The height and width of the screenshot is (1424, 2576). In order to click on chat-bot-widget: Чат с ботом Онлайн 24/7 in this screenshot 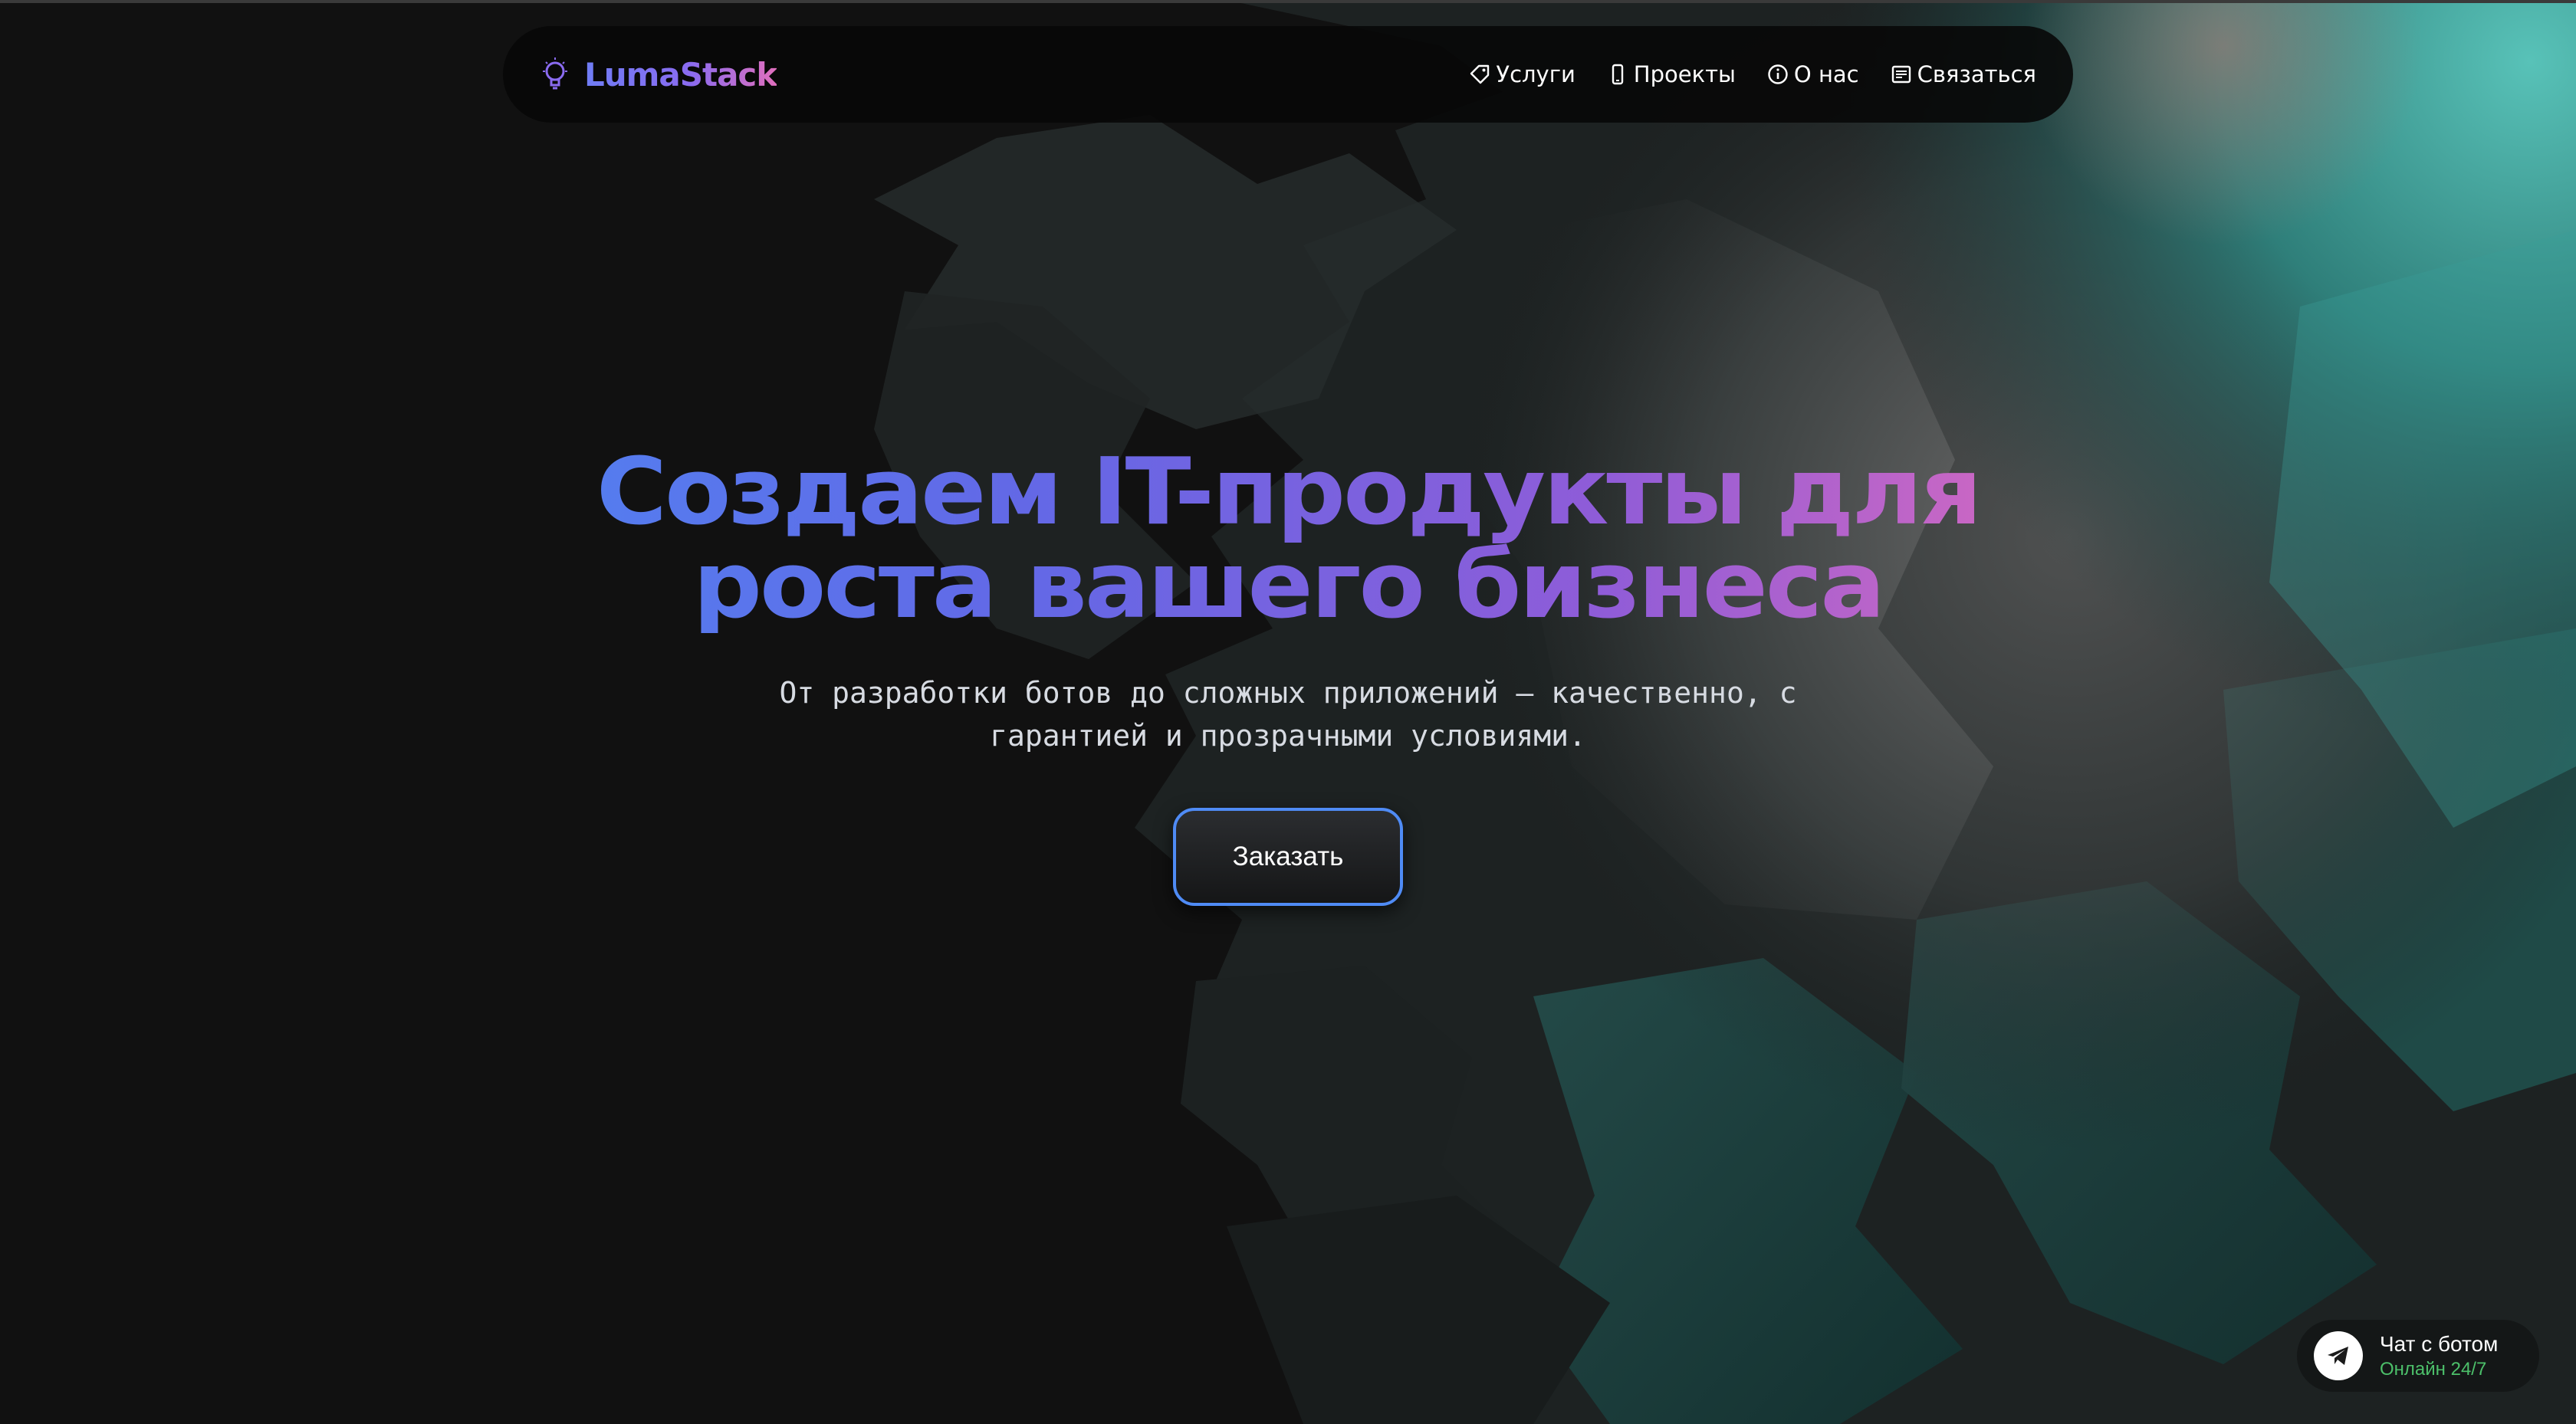, I will do `click(2418, 1356)`.